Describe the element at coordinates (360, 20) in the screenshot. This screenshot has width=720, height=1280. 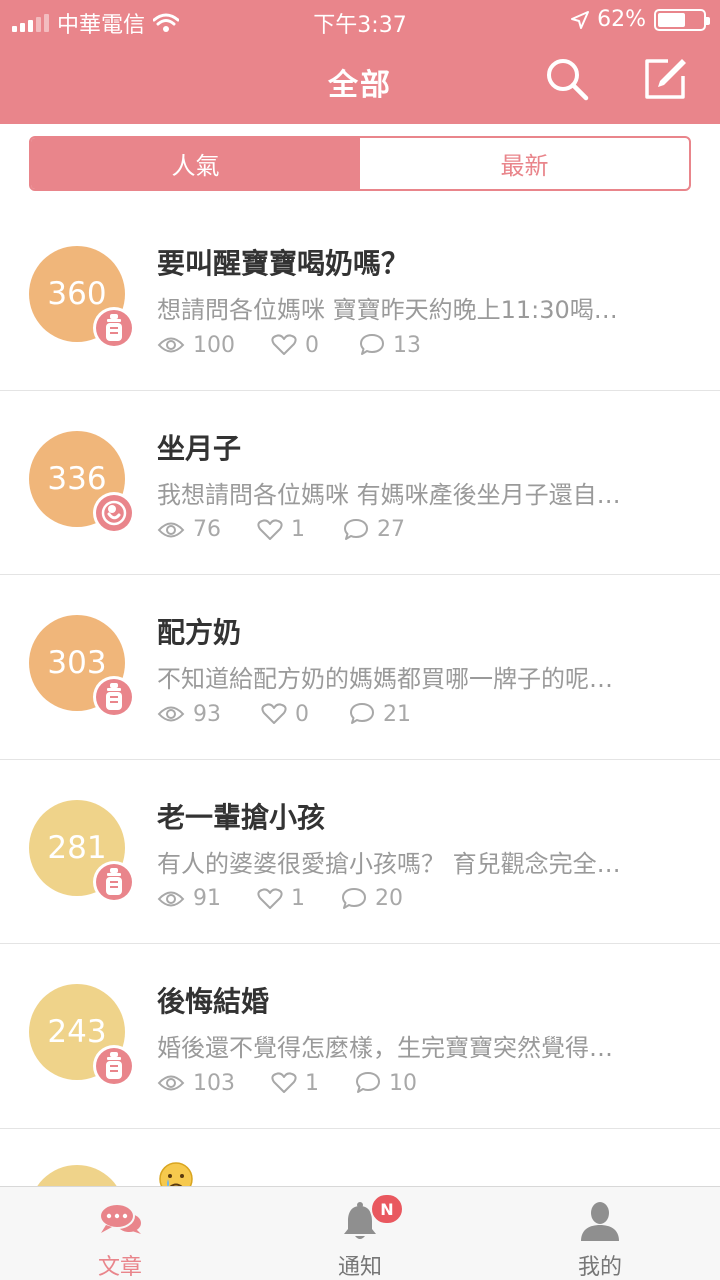
I see `status-bar: 中華電信 下午3:37 62%` at that location.